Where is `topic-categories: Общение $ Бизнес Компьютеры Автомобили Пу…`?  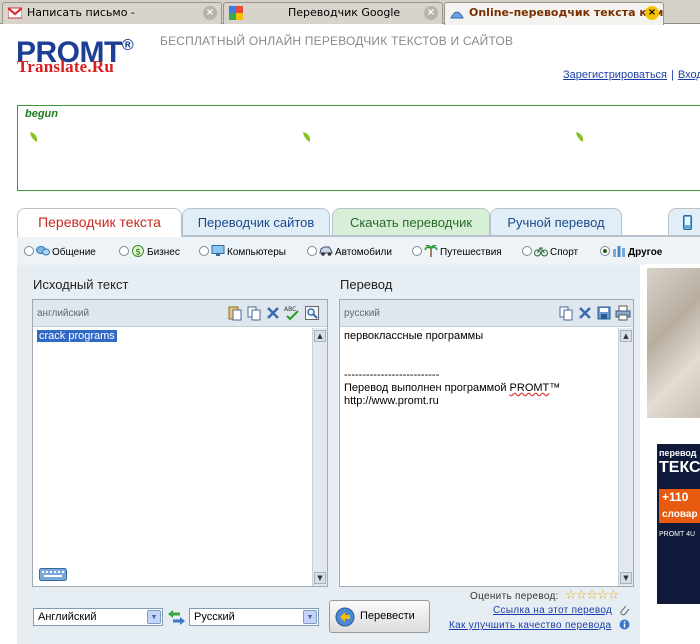 topic-categories: Общение $ Бизнес Компьютеры Автомобили Пу… is located at coordinates (358, 251).